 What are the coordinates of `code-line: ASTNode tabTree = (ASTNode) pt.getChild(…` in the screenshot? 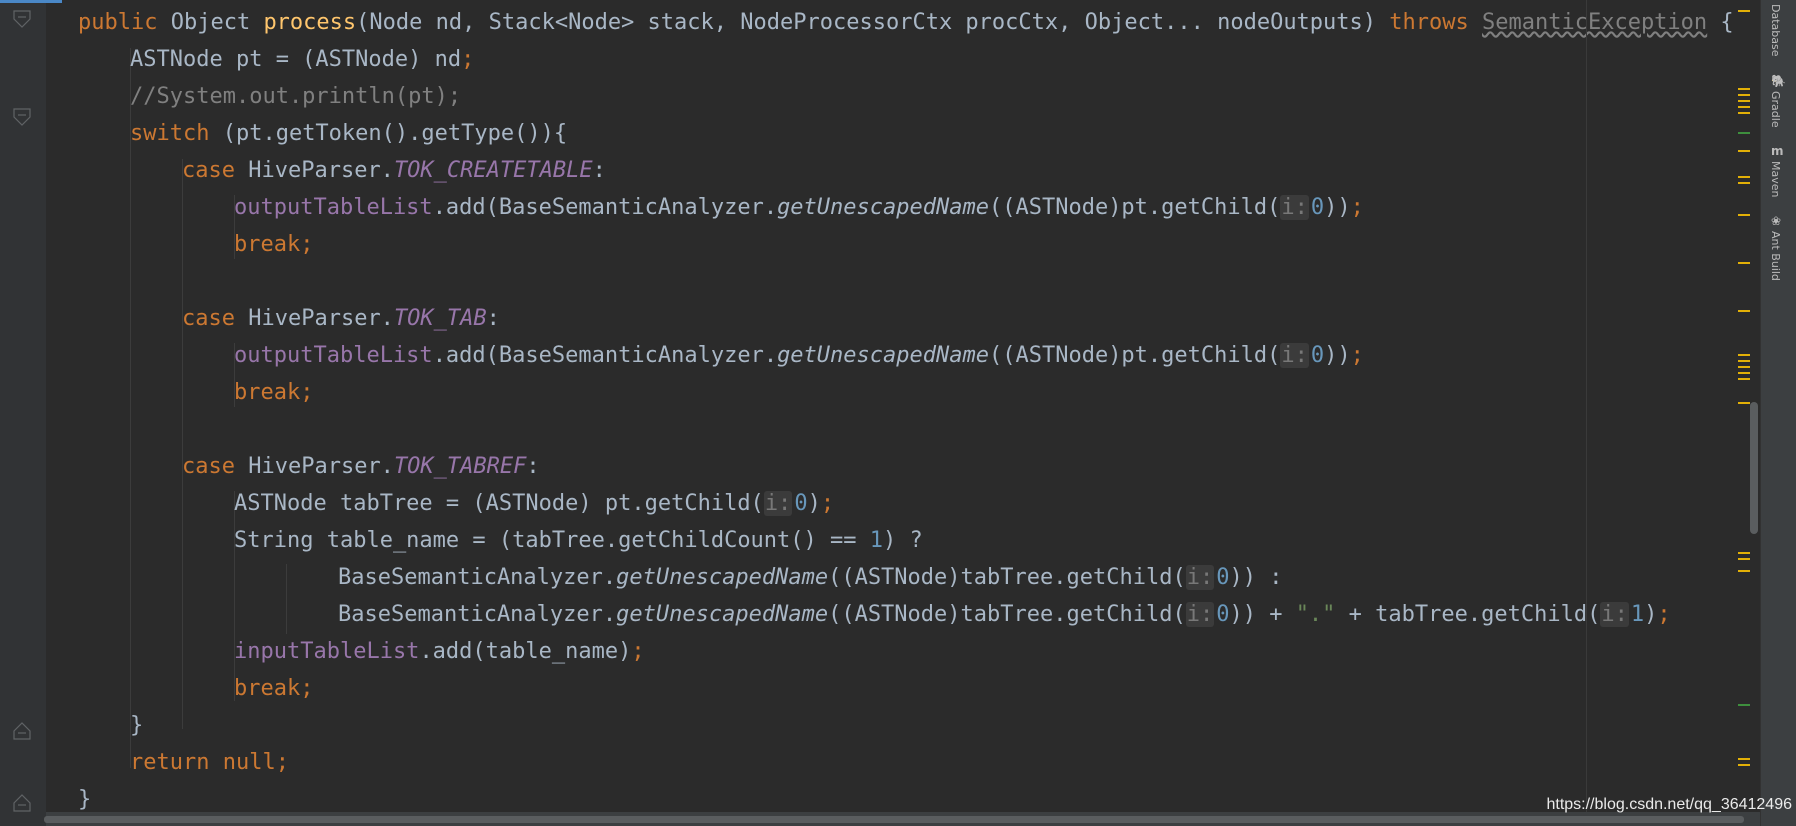 It's located at (534, 503).